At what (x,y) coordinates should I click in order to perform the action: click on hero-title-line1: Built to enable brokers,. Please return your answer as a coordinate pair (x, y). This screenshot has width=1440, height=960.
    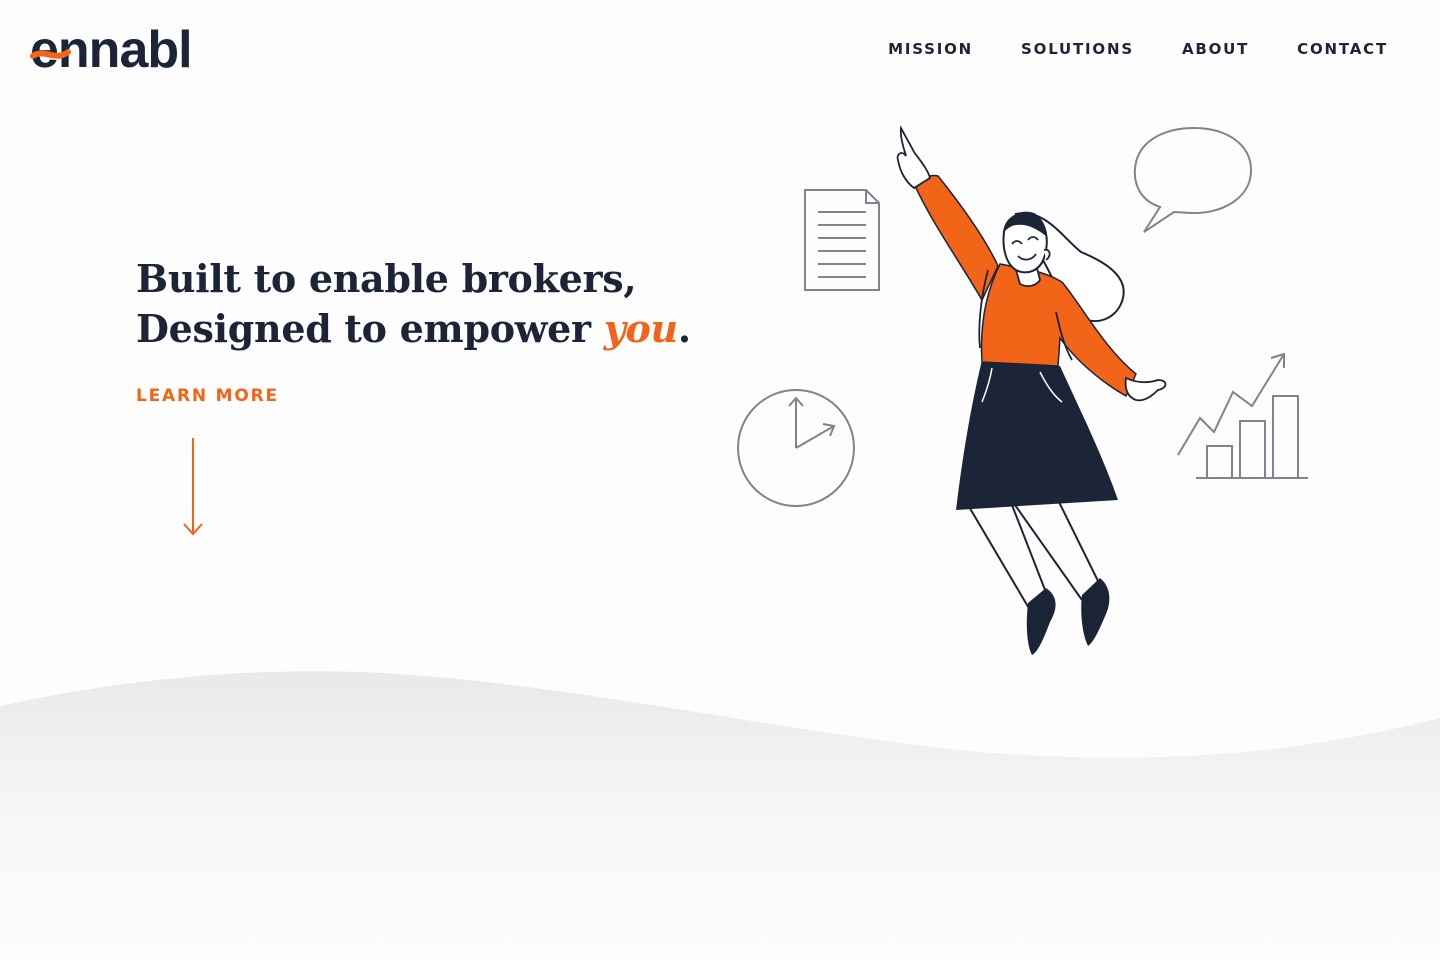
    Looking at the image, I should click on (386, 278).